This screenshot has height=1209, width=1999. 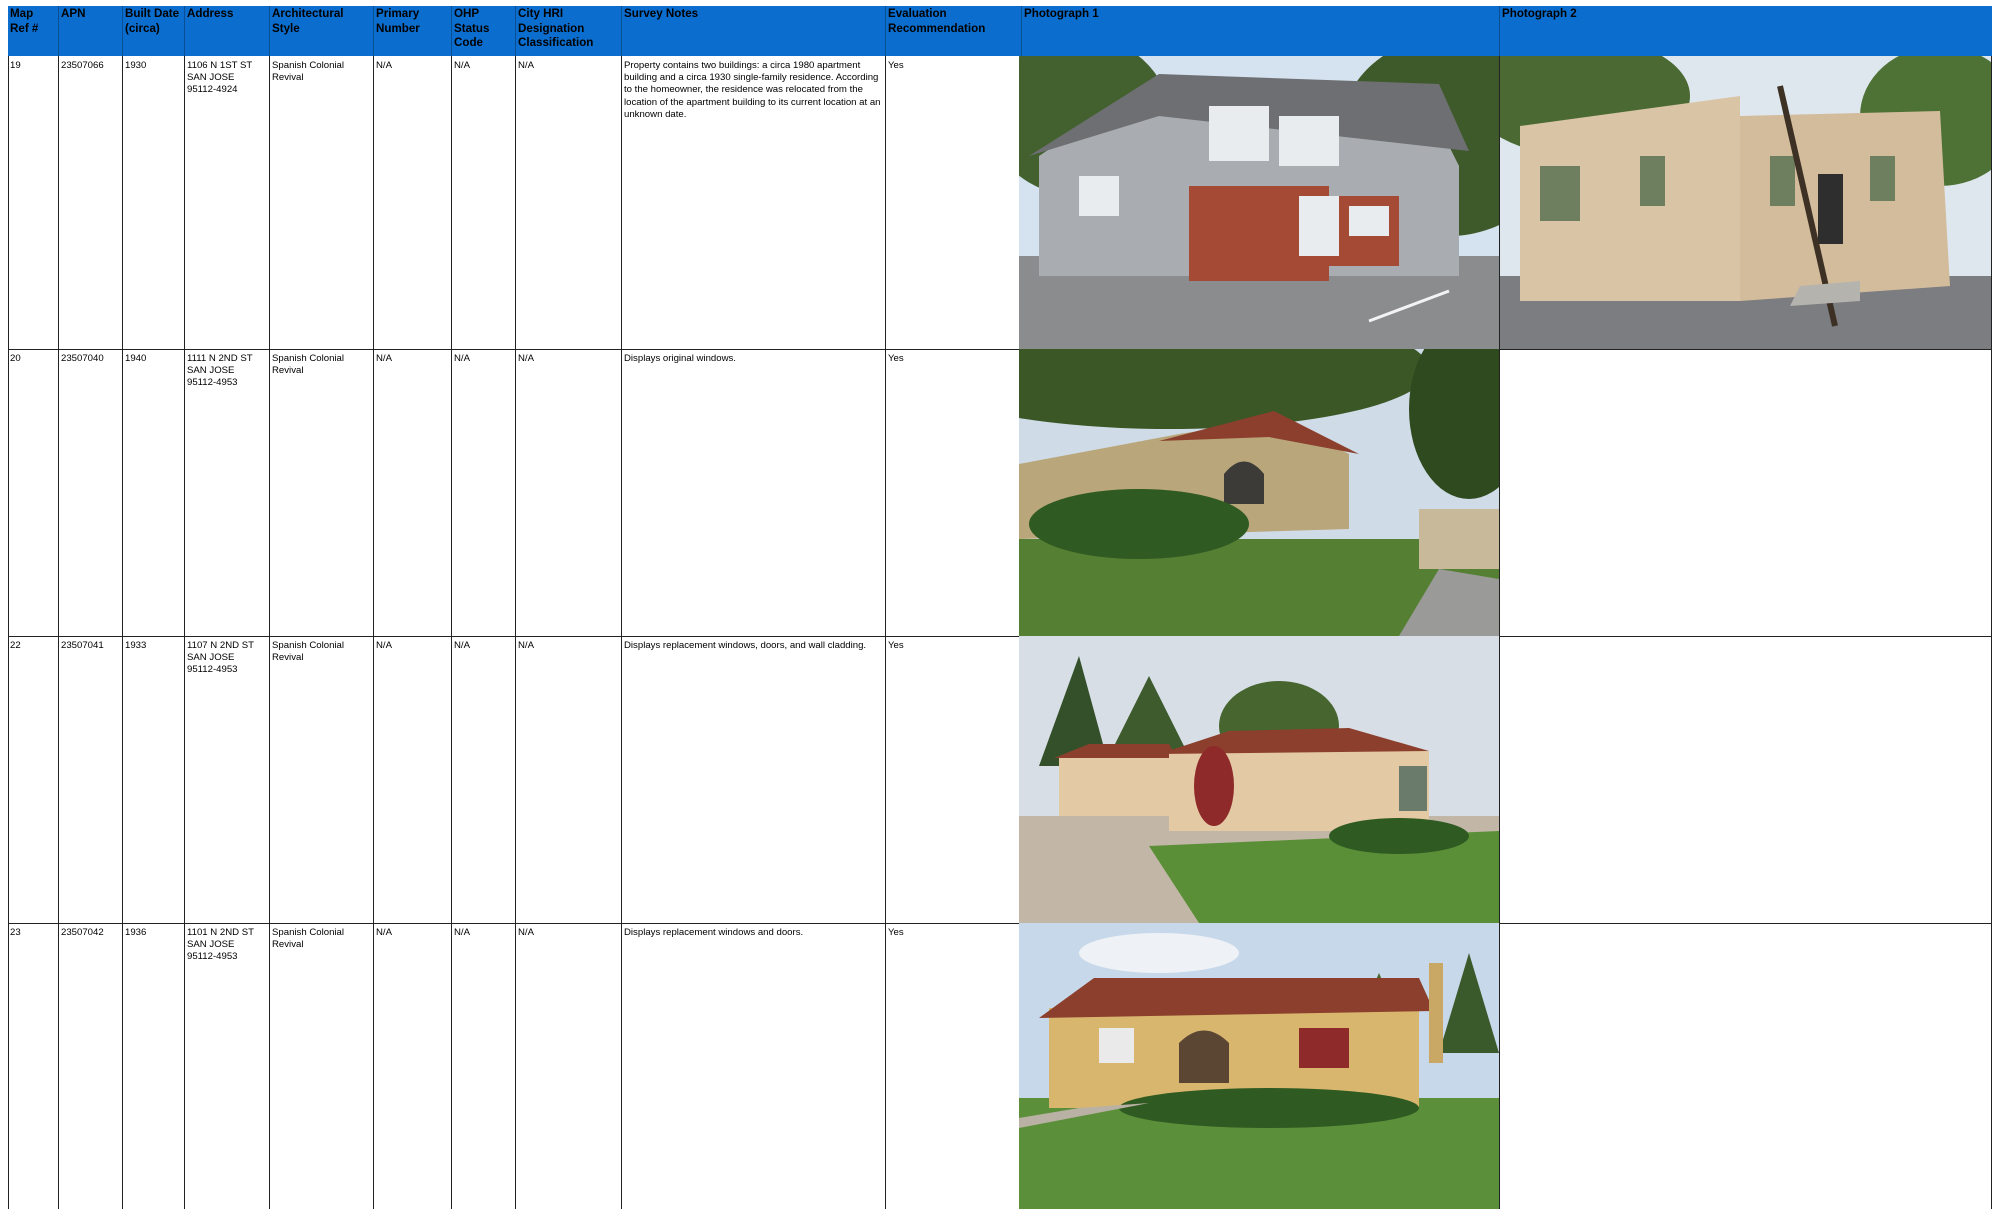 I want to click on col-header-photograph-2: Photograph 2, so click(x=1539, y=13).